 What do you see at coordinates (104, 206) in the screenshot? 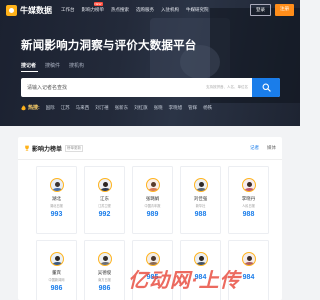
I see `card-tag: 江苏卫视` at bounding box center [104, 206].